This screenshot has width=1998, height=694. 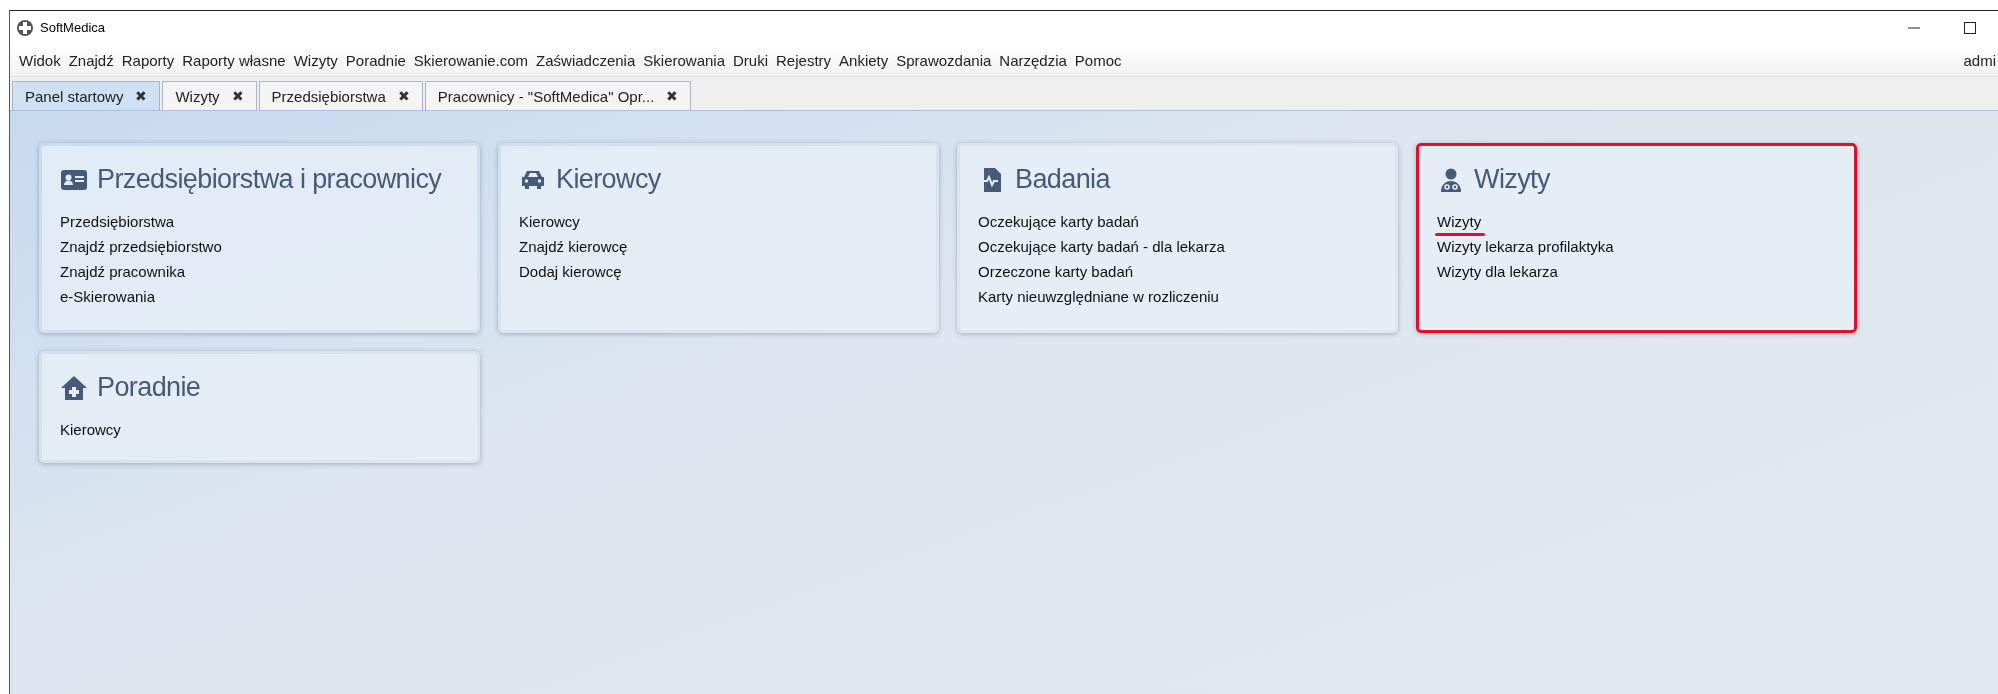 I want to click on tab: Pracownicy - "SoftMedica" Opr... ✖, so click(x=558, y=95).